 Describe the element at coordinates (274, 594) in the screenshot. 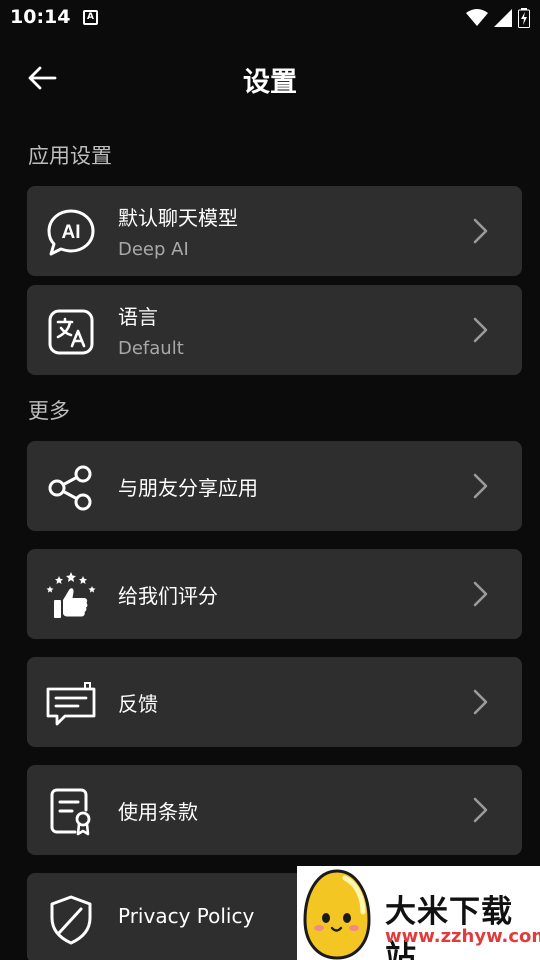

I see `setting-rate-us: 给我们评分` at that location.